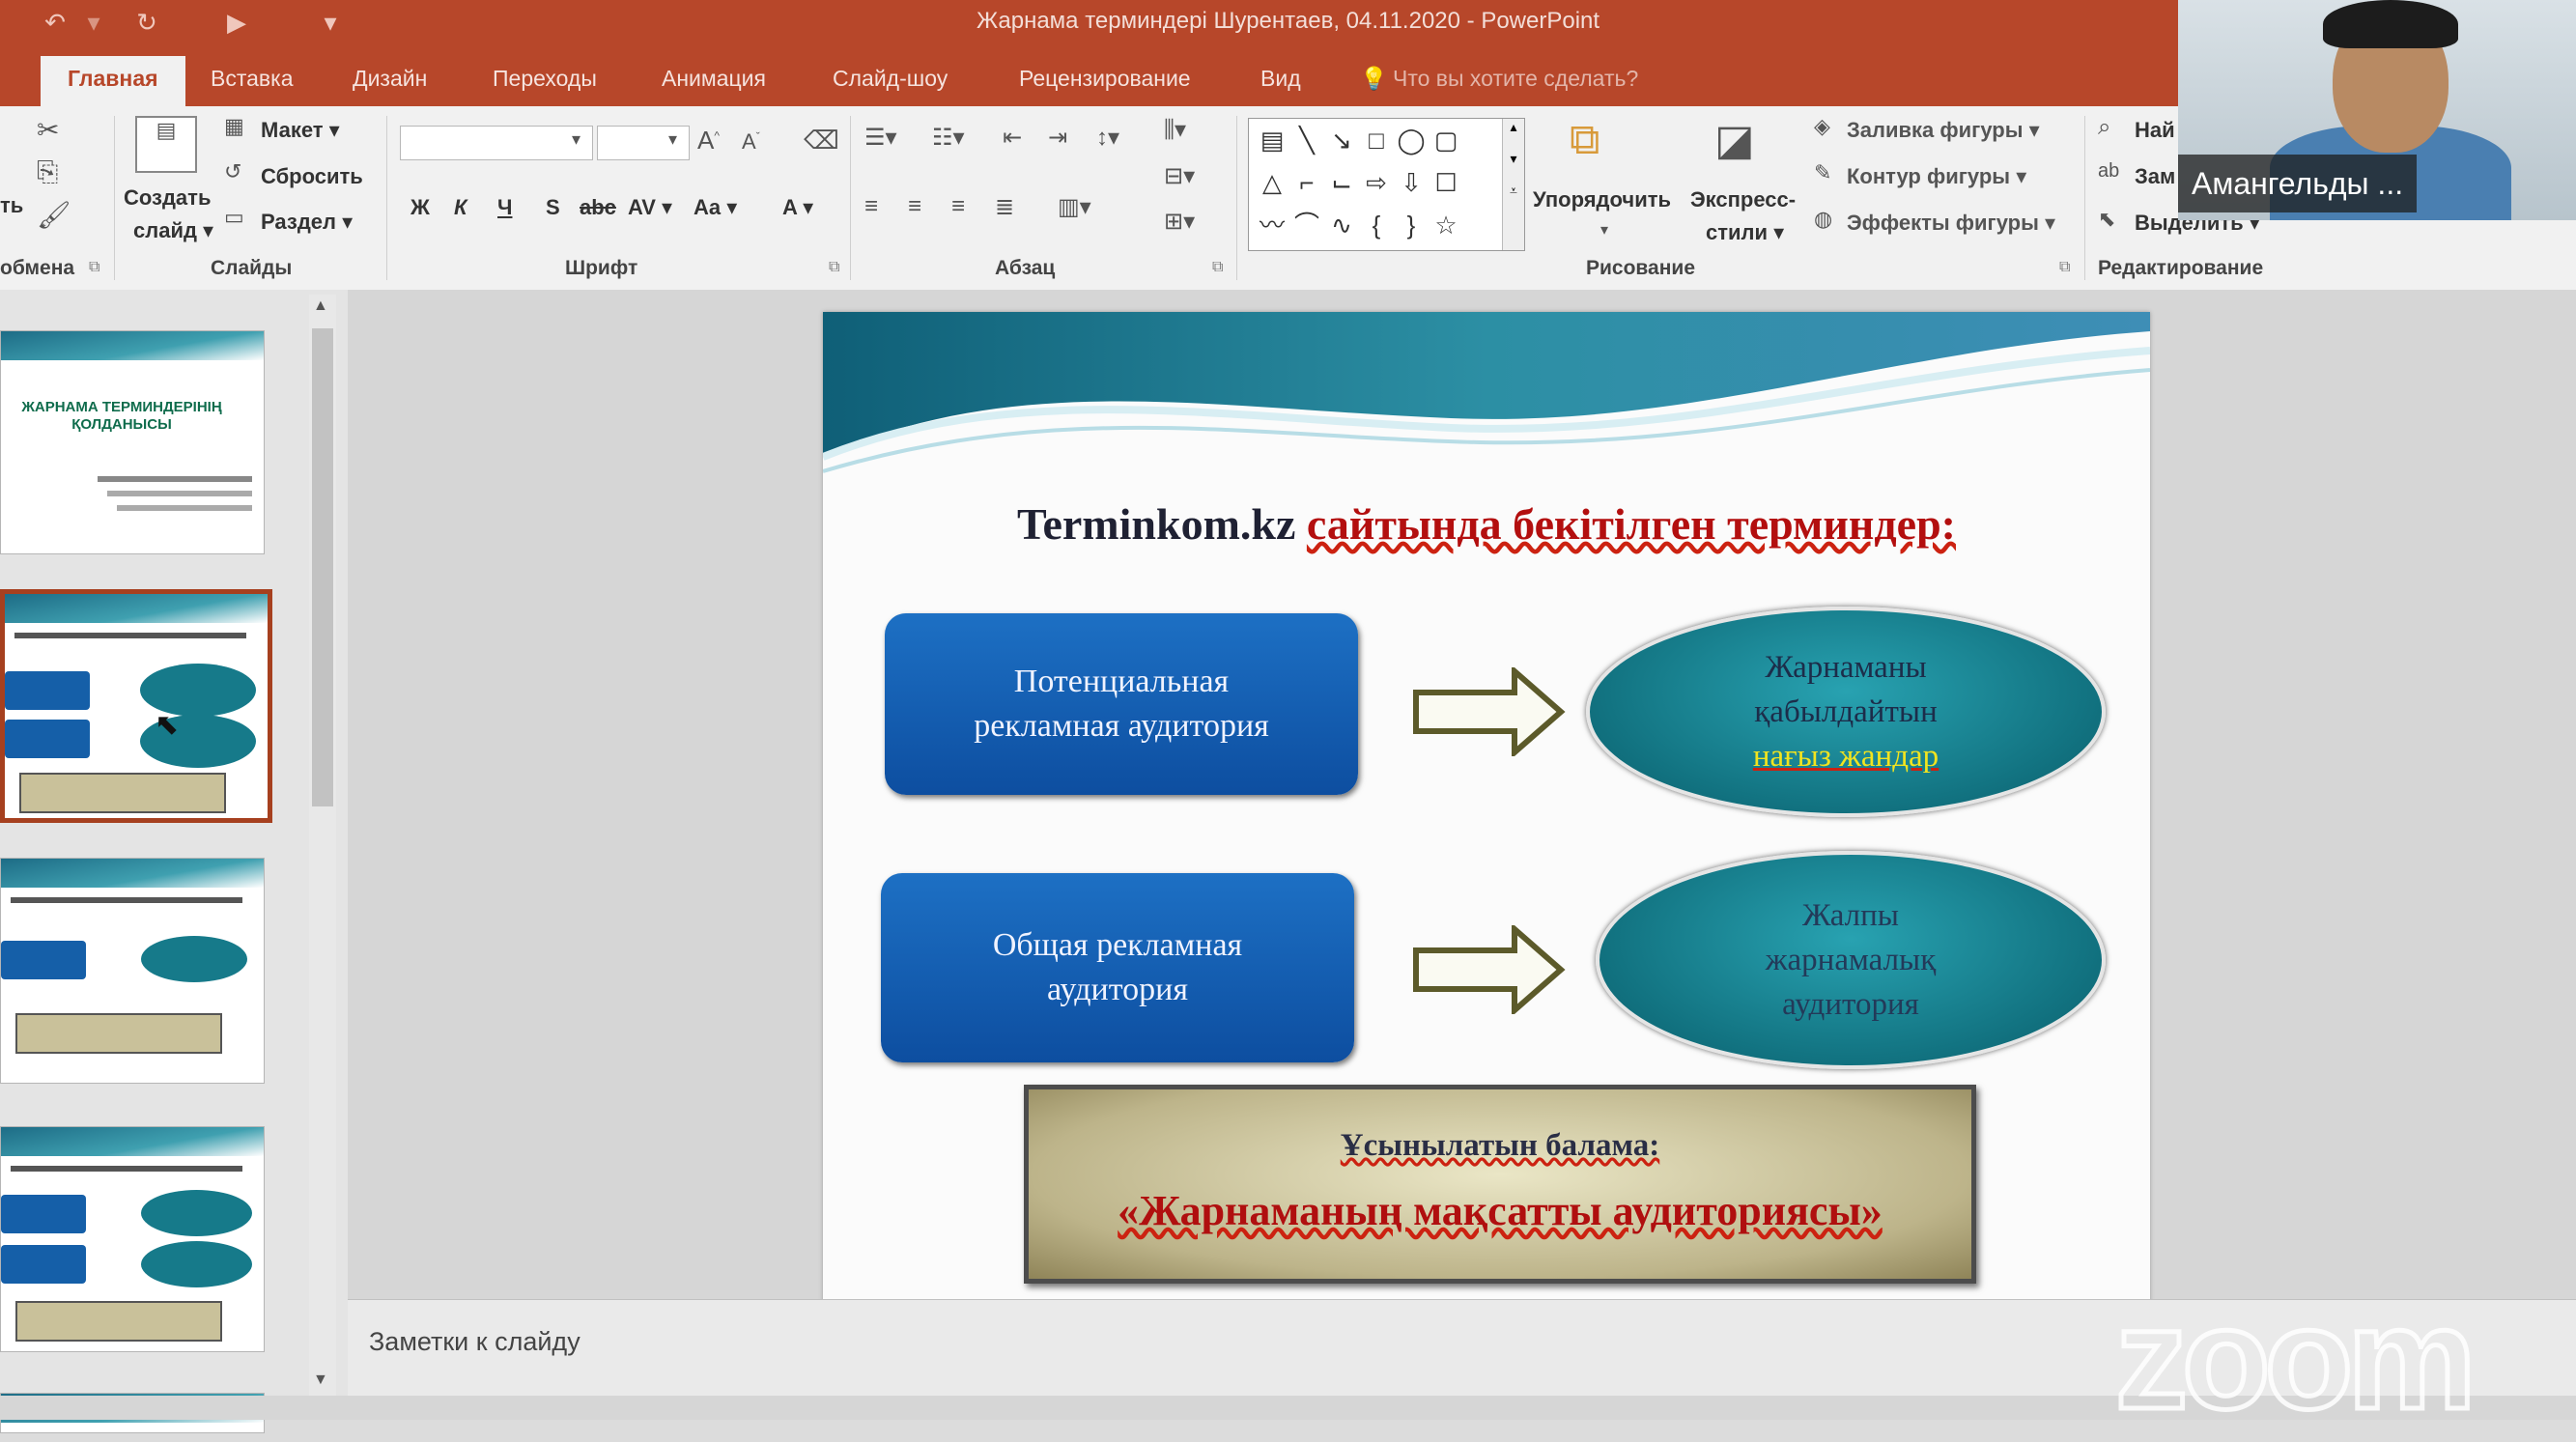 This screenshot has height=1442, width=2576. Describe the element at coordinates (715, 207) in the screenshot. I see `change-case-button: Aa ▾` at that location.